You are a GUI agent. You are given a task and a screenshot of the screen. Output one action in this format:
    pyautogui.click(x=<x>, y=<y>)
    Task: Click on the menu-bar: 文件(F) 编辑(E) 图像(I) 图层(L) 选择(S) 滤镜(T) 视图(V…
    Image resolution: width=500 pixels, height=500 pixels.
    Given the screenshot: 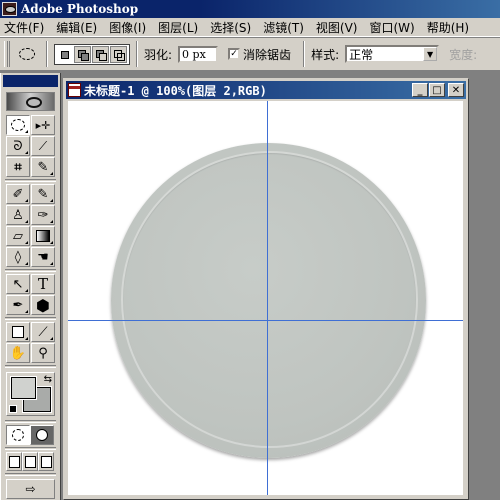 What is the action you would take?
    pyautogui.click(x=250, y=27)
    